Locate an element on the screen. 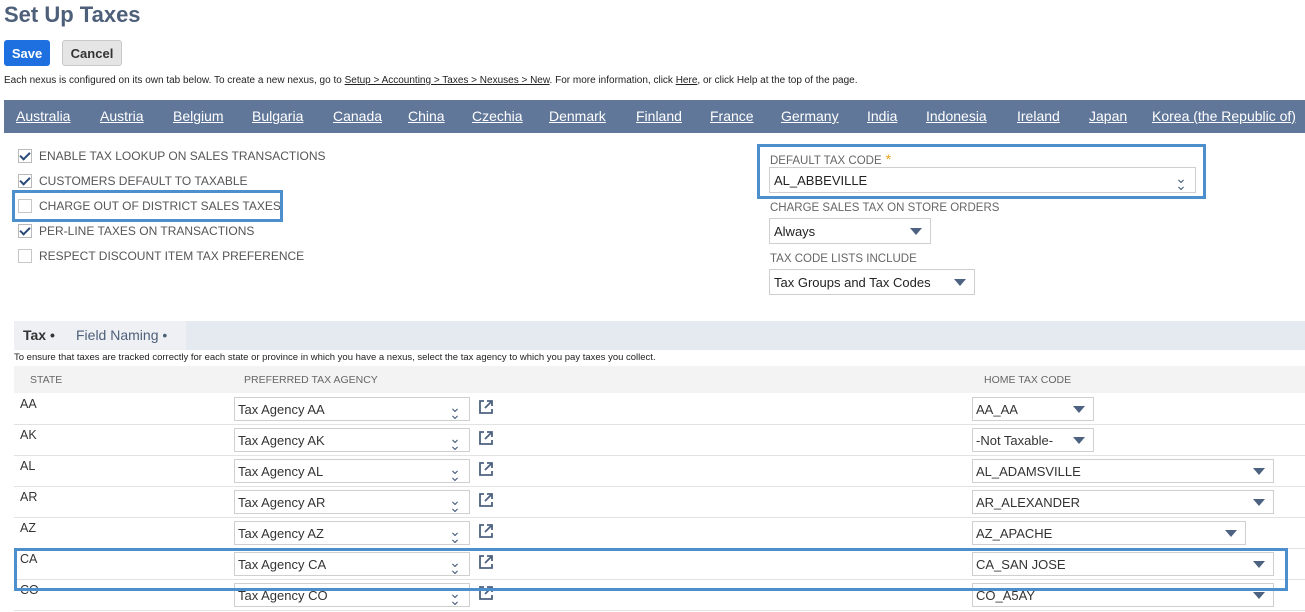 Image resolution: width=1305 pixels, height=612 pixels. tab-japan: Japan is located at coordinates (1108, 116).